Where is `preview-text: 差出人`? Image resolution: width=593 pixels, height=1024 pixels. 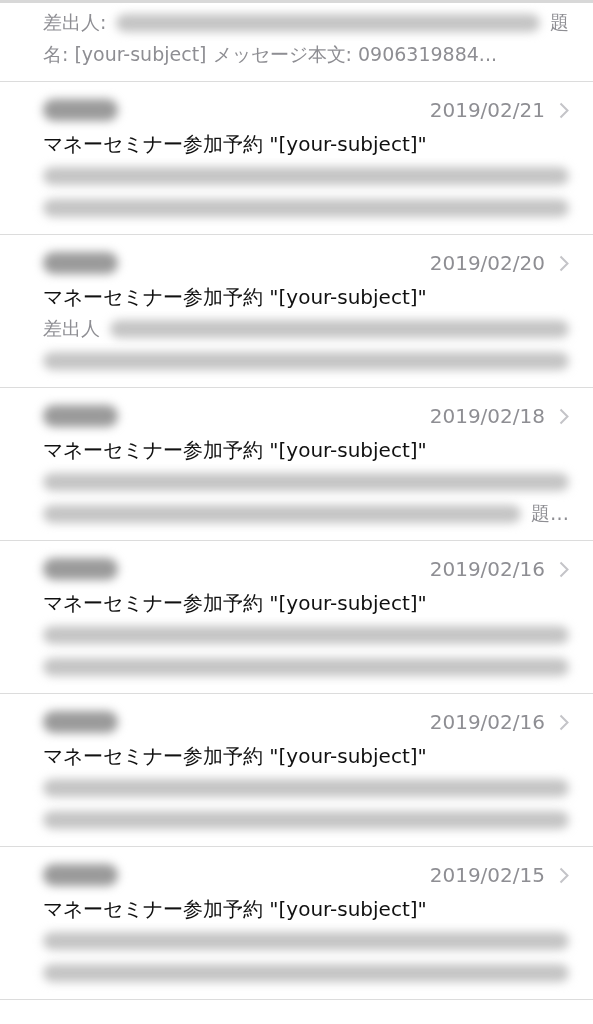 preview-text: 差出人 is located at coordinates (71, 328).